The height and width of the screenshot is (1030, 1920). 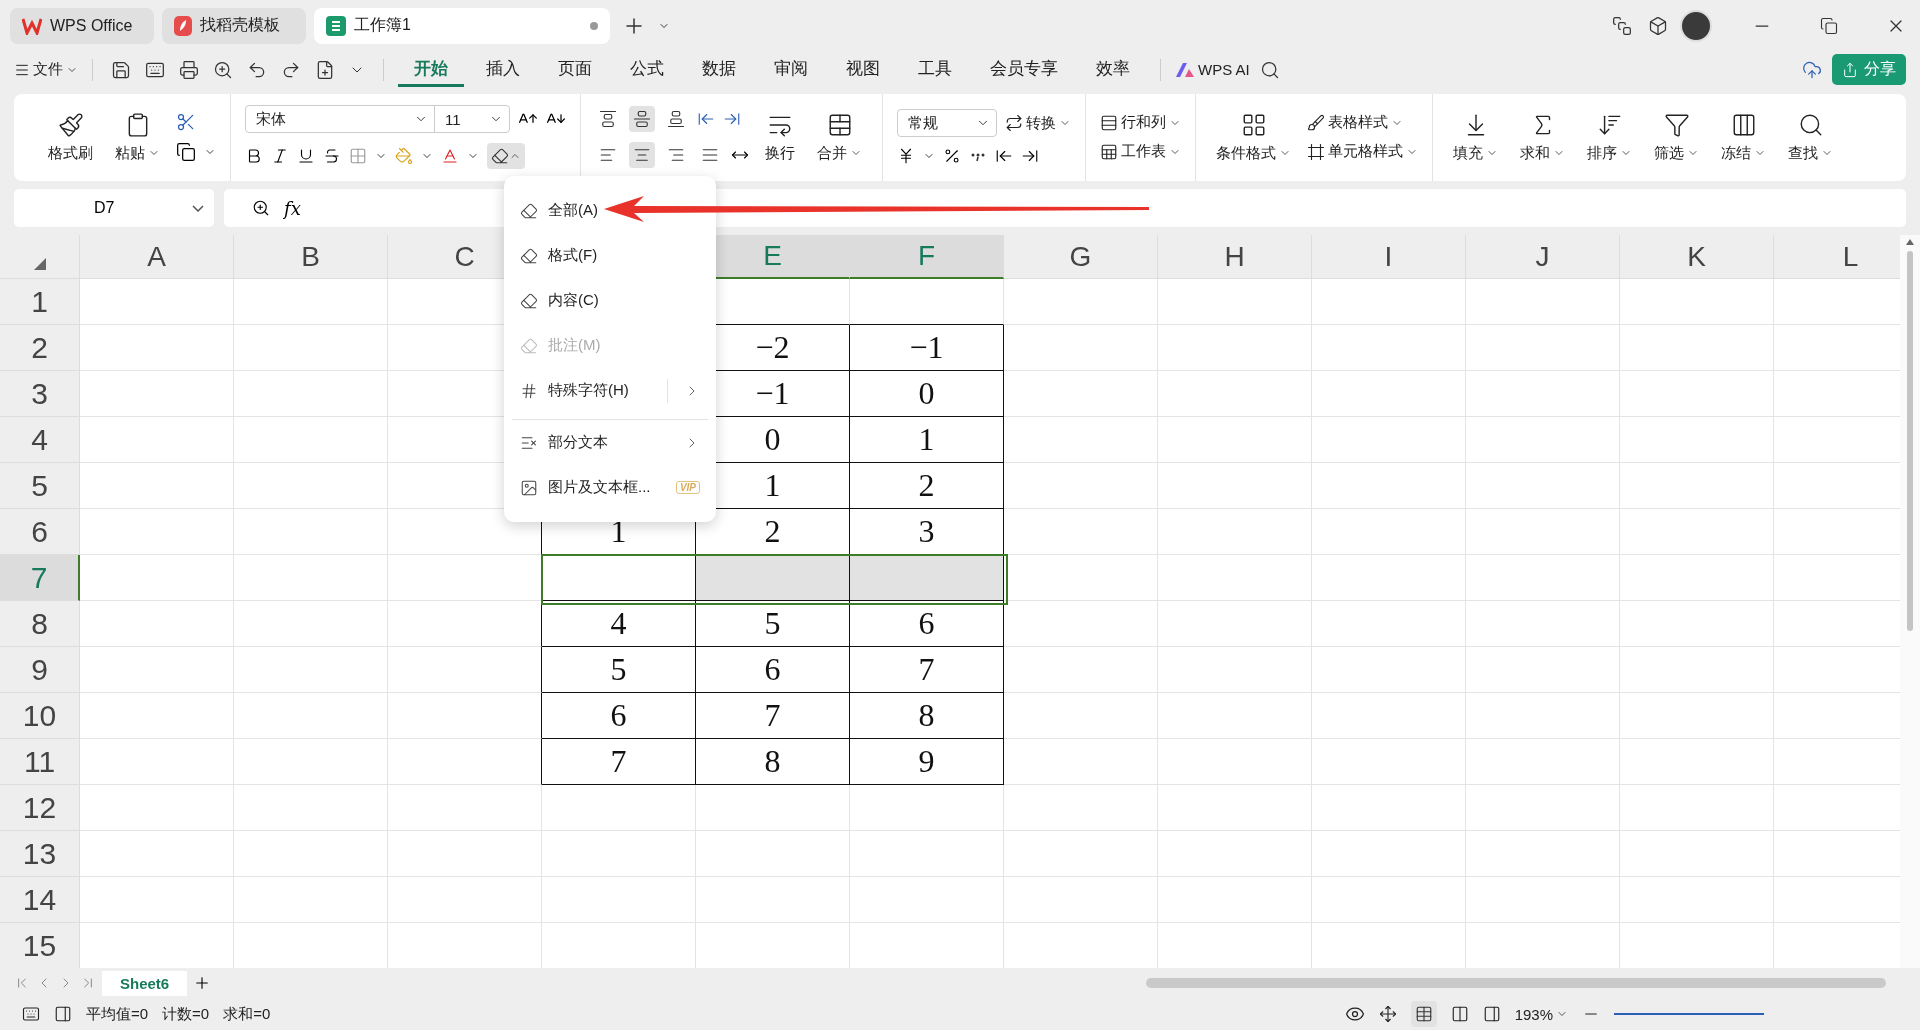 I want to click on border-icon, so click(x=358, y=156).